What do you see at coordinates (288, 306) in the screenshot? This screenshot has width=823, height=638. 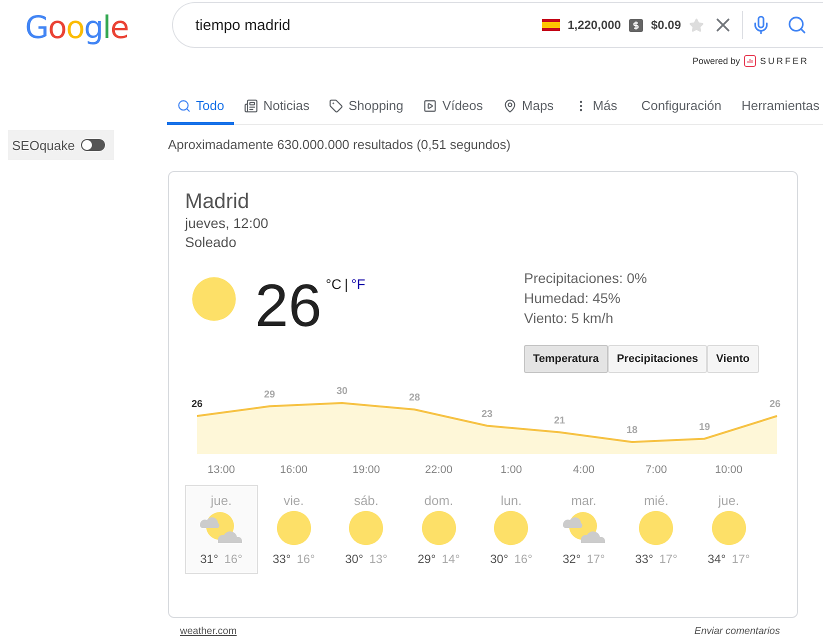 I see `current-temperature: 26` at bounding box center [288, 306].